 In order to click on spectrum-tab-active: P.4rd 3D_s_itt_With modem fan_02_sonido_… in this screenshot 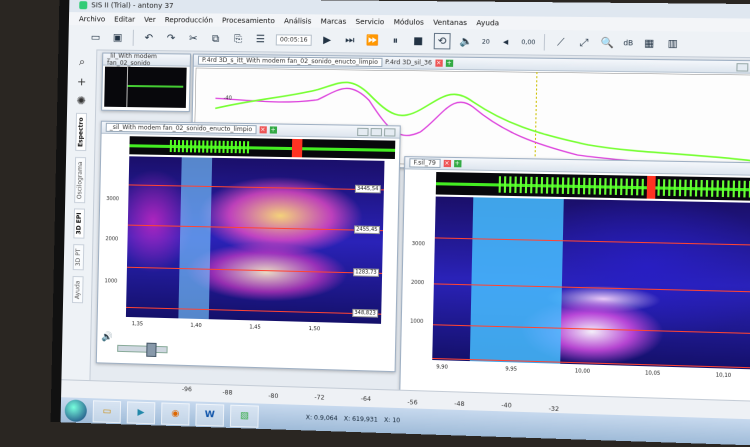, I will do `click(290, 61)`.